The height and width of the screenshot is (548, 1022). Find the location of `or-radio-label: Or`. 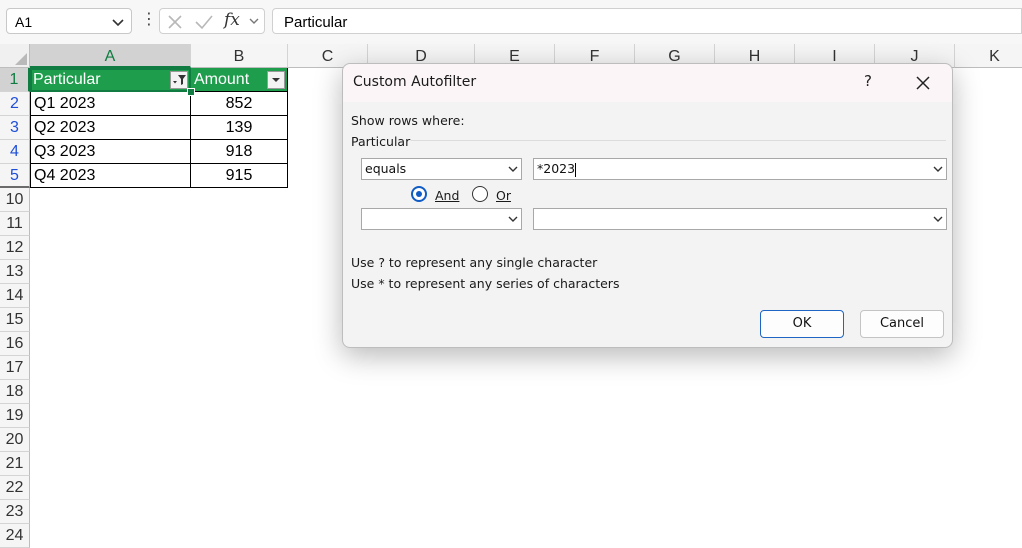

or-radio-label: Or is located at coordinates (503, 195).